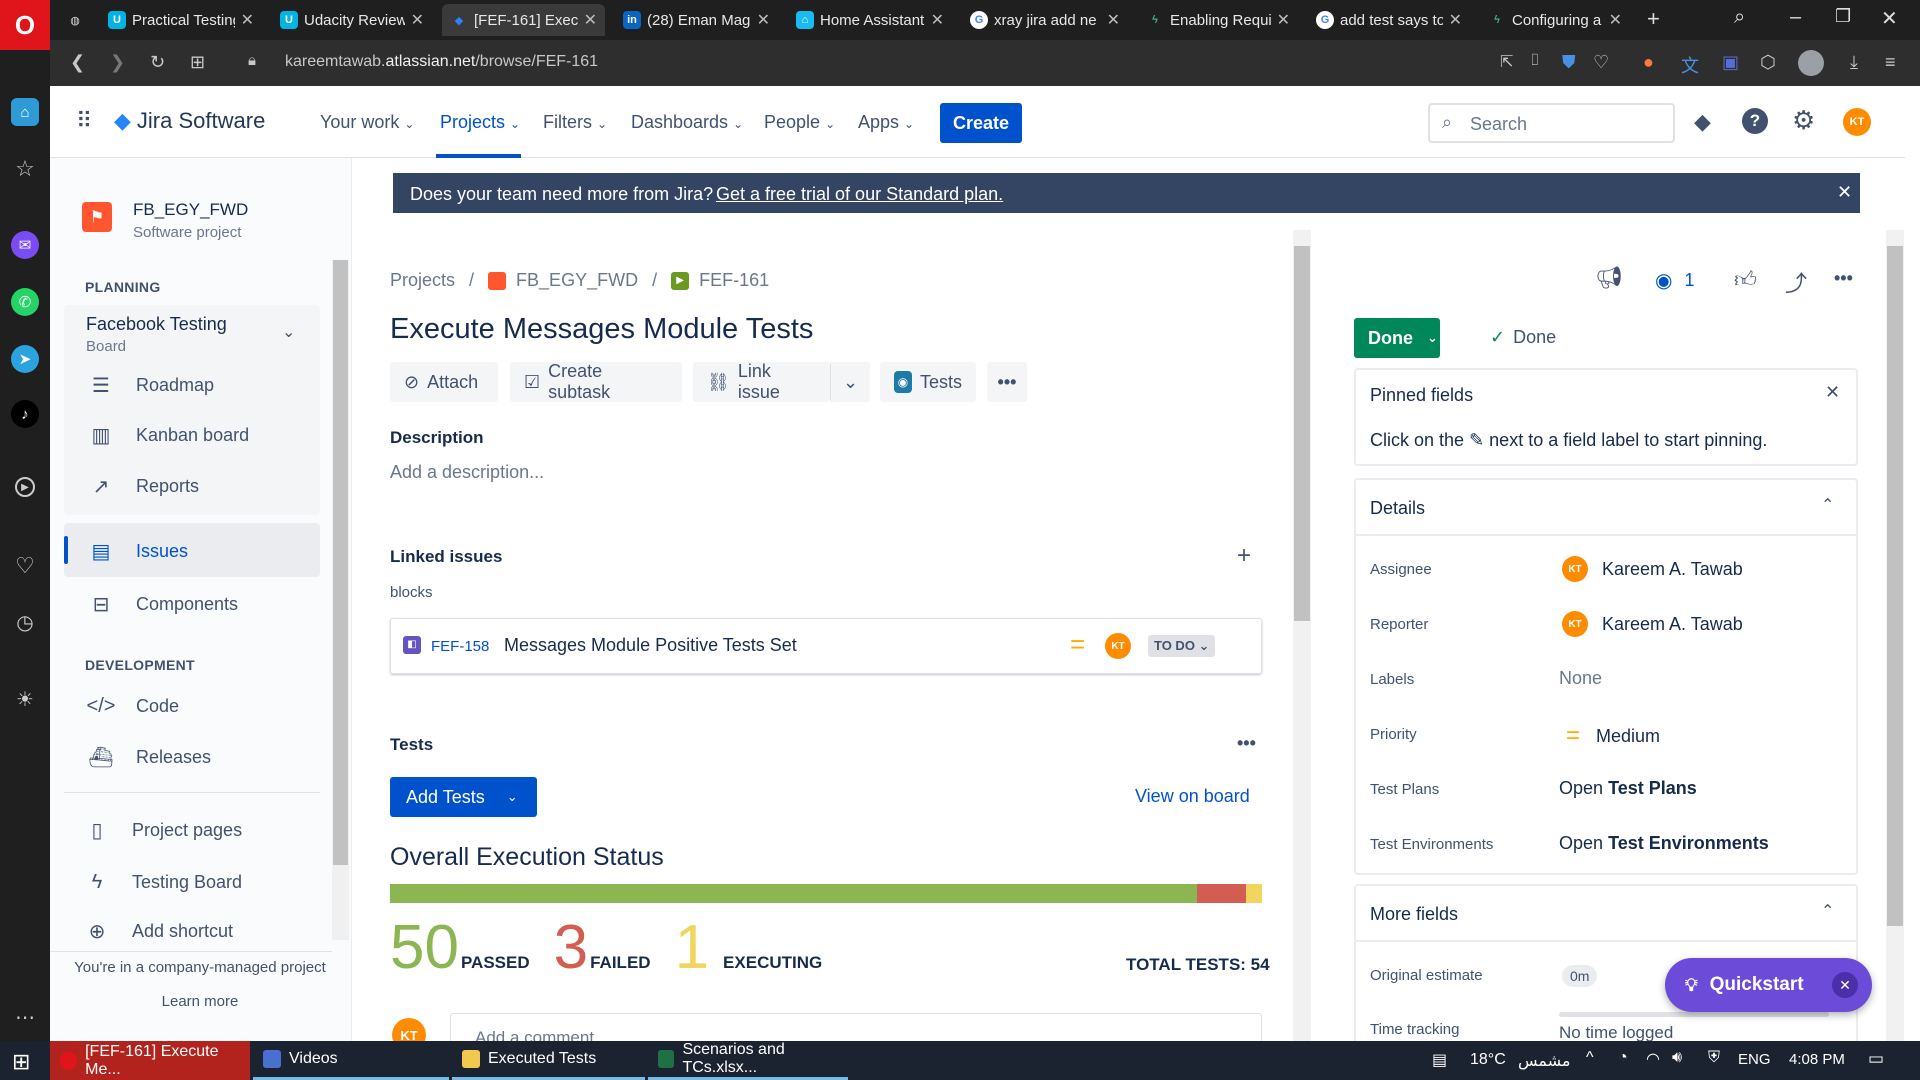 Image resolution: width=1920 pixels, height=1080 pixels. What do you see at coordinates (1628, 788) in the screenshot?
I see `test-plans-value: Open Test Plans` at bounding box center [1628, 788].